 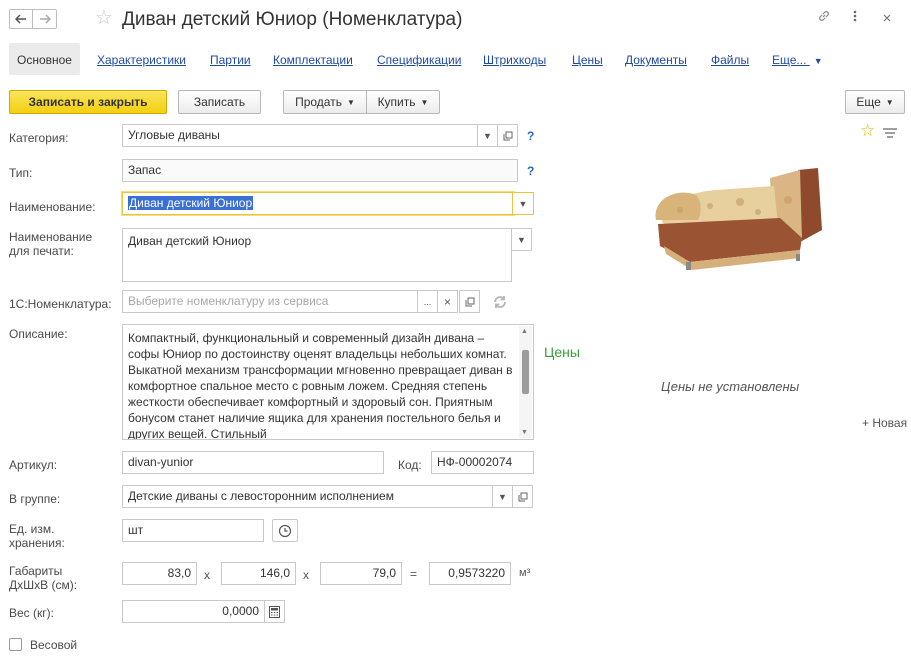 What do you see at coordinates (45, 19) in the screenshot?
I see `forward-button` at bounding box center [45, 19].